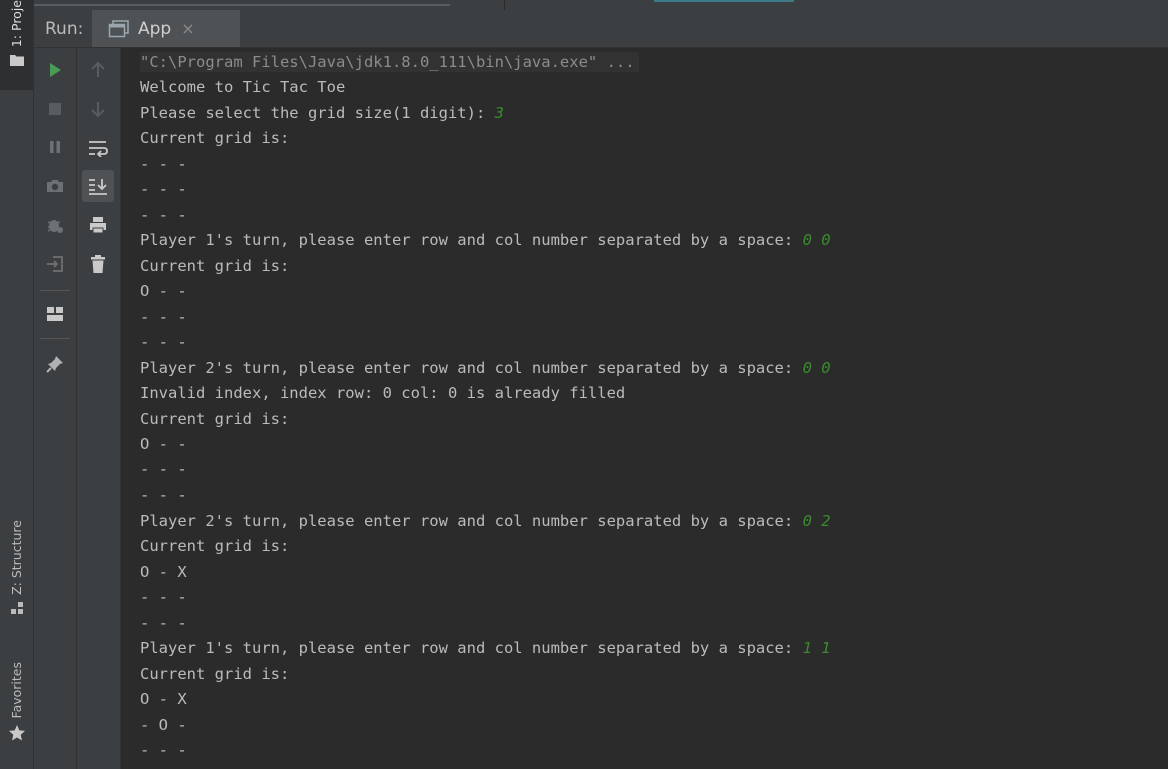 The height and width of the screenshot is (769, 1168). What do you see at coordinates (601, 5) in the screenshot?
I see `top-tab-strip` at bounding box center [601, 5].